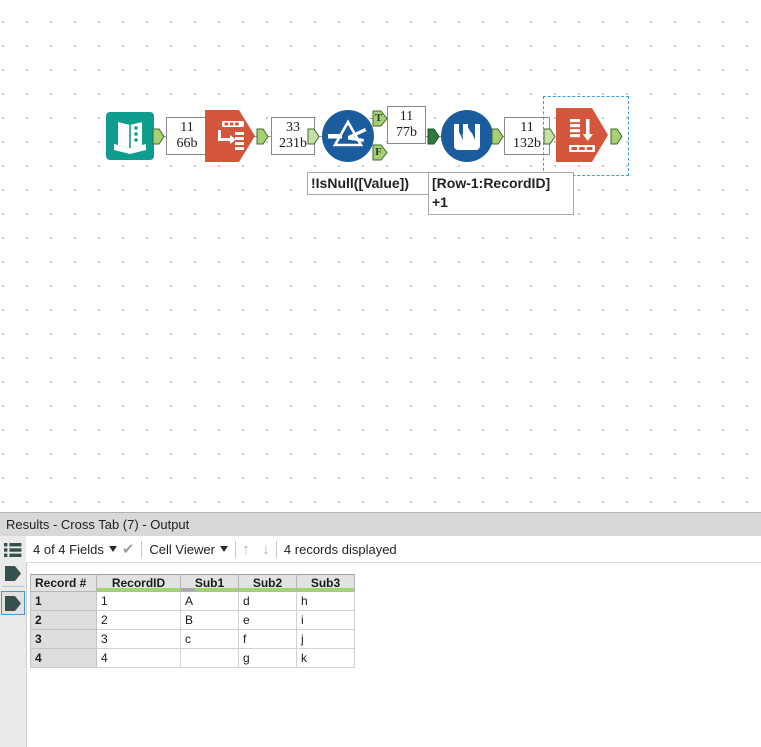 The image size is (761, 747). Describe the element at coordinates (325, 589) in the screenshot. I see `column-bar-sub3` at that location.